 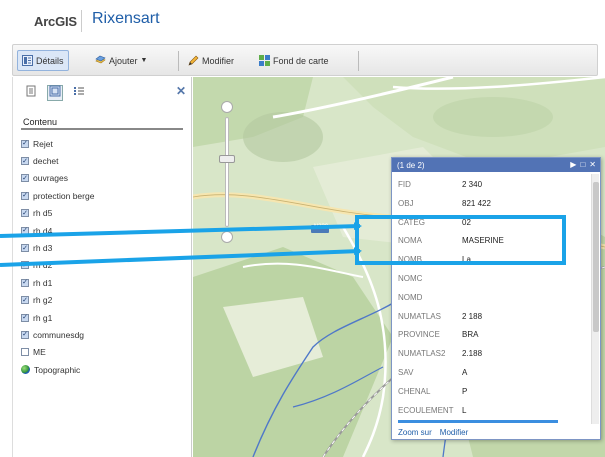 I want to click on sidebar-tabs, so click(x=55, y=96).